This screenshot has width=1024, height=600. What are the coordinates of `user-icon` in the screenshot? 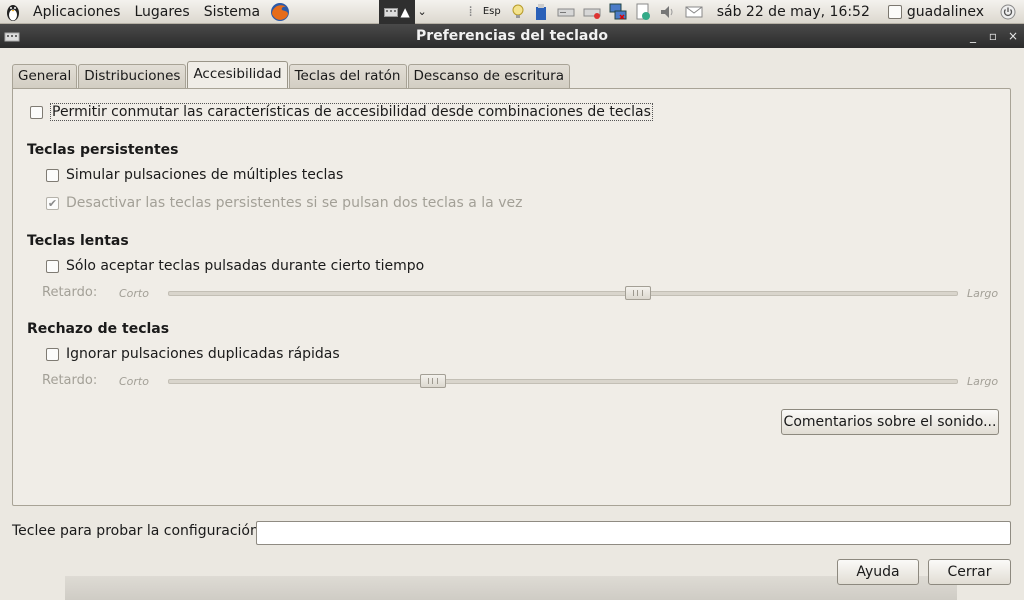 It's located at (894, 11).